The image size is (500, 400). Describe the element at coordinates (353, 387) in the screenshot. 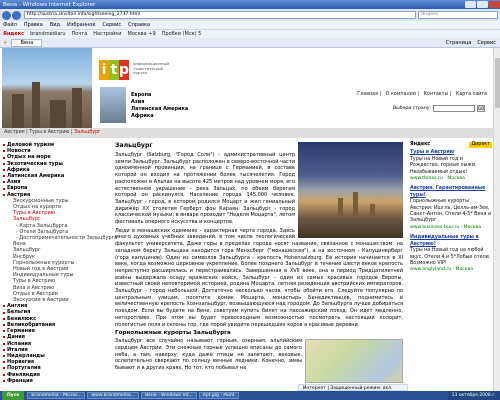

I see `security-zone-indicator: Интернет | Защищенный режим: вкл.` at that location.